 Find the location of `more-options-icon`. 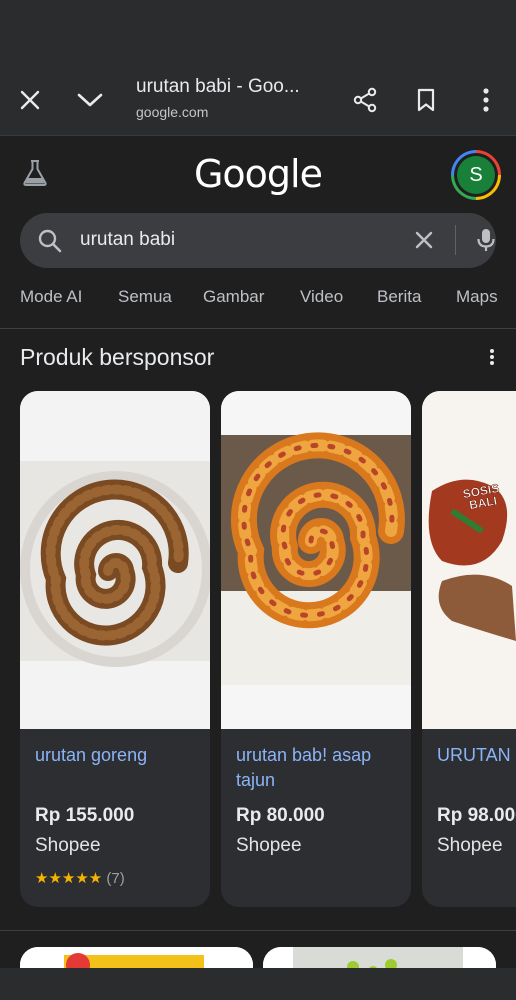

more-options-icon is located at coordinates (492, 358).